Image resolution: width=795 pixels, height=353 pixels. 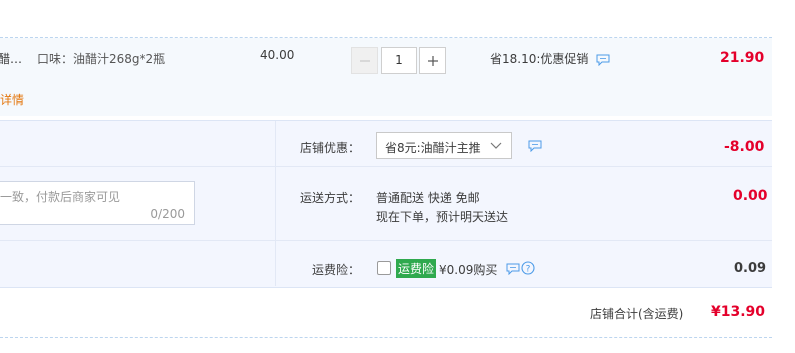 What do you see at coordinates (750, 268) in the screenshot?
I see `insurance-amount: 0.09` at bounding box center [750, 268].